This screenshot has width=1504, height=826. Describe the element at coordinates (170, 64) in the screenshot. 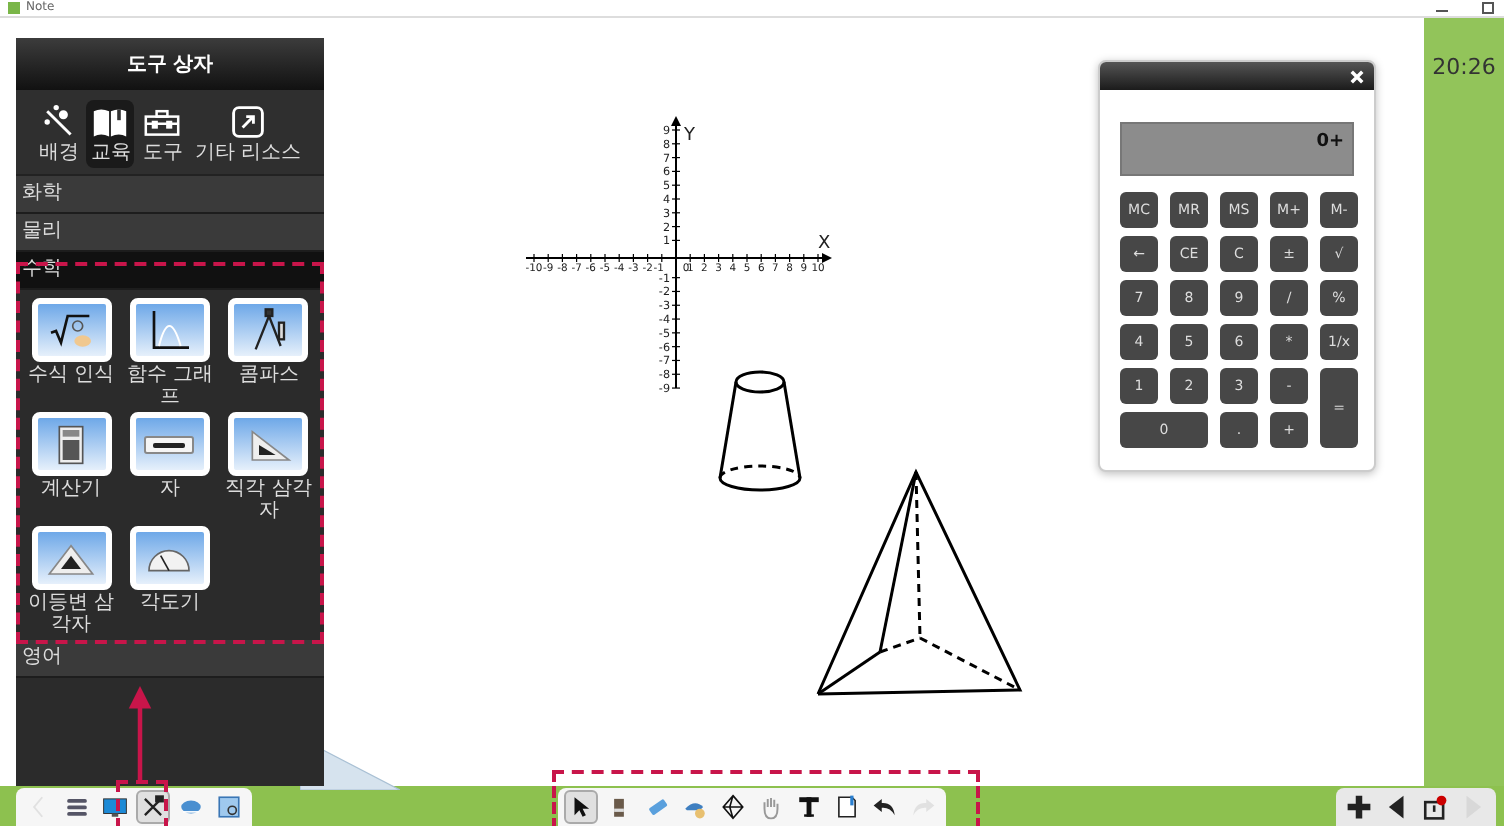

I see `panel-title: 도구 상자` at that location.